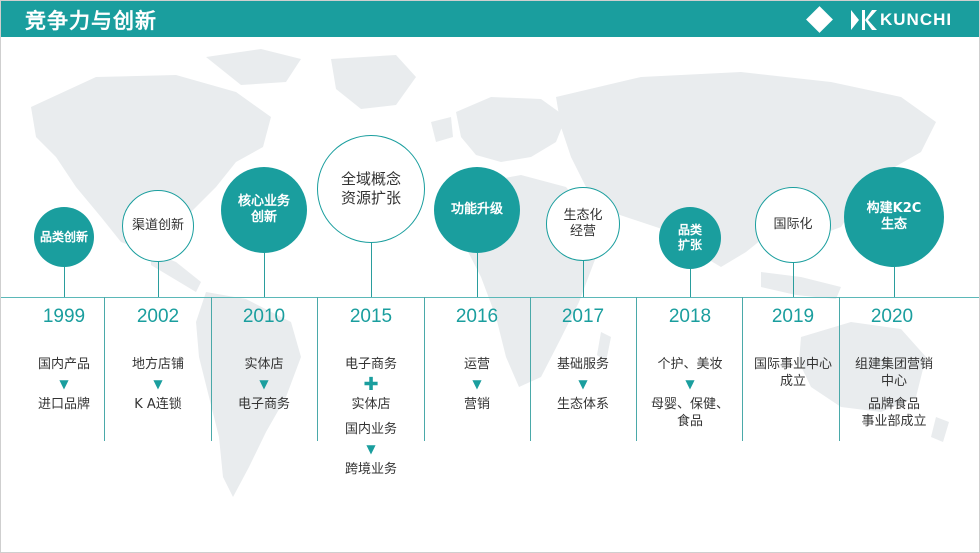 This screenshot has width=980, height=553. Describe the element at coordinates (490, 19) in the screenshot. I see `header-bar: 竞争力与创新 KUNCHI` at that location.